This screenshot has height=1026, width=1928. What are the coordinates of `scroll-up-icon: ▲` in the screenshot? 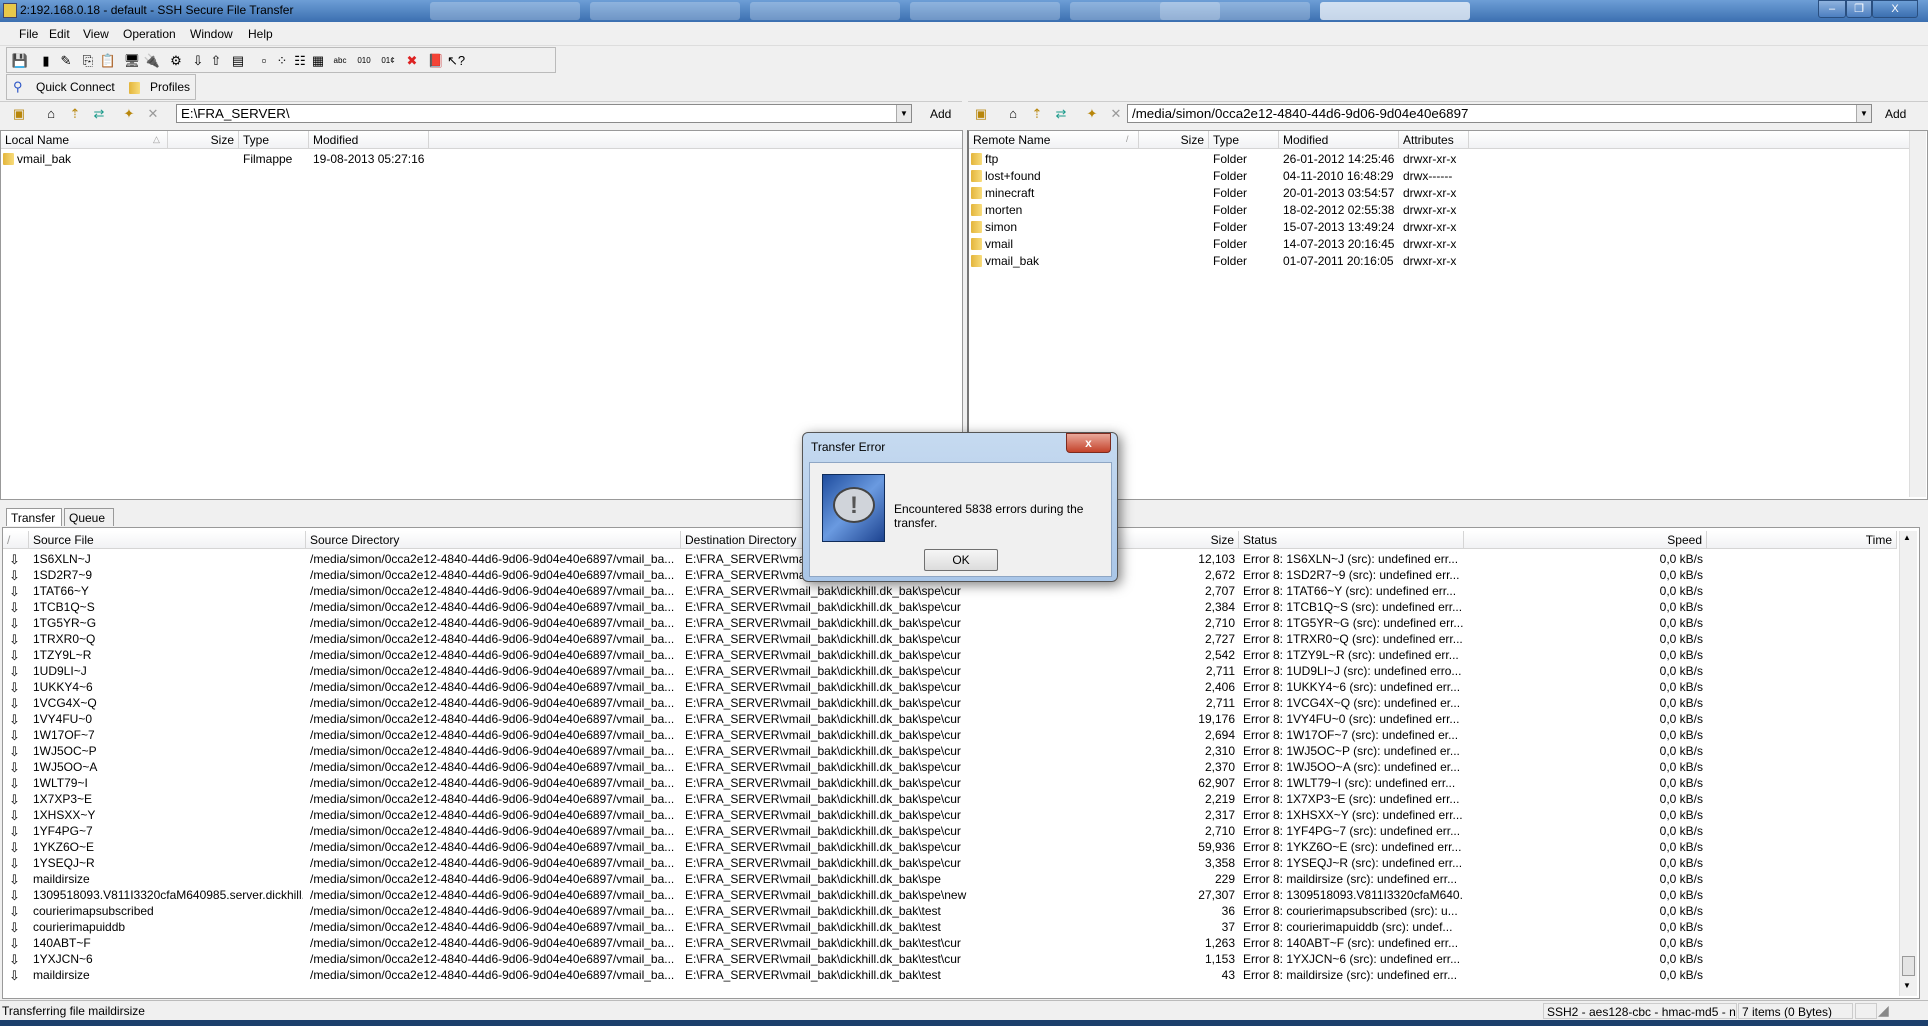 It's located at (1907, 537).